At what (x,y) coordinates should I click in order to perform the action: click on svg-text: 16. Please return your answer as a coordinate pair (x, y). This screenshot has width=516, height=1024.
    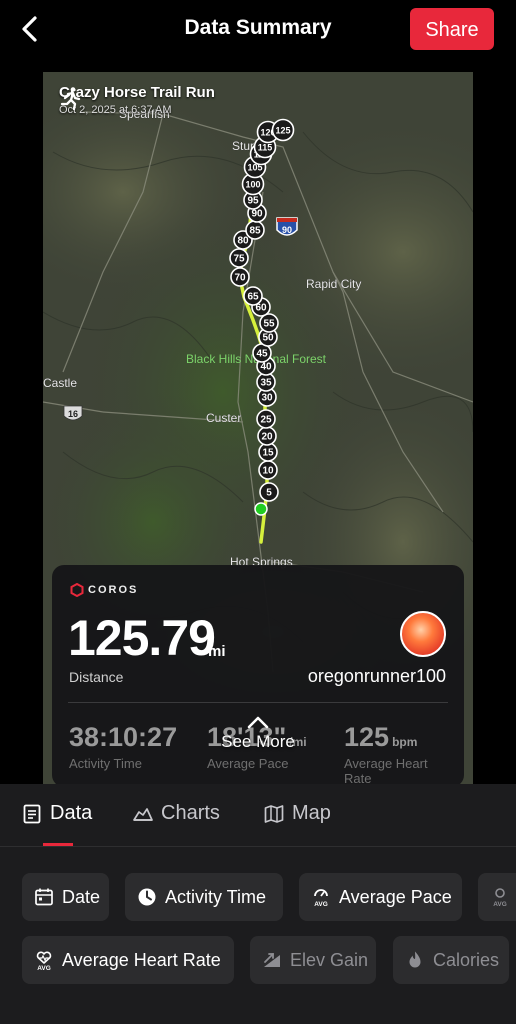
    Looking at the image, I should click on (73, 414).